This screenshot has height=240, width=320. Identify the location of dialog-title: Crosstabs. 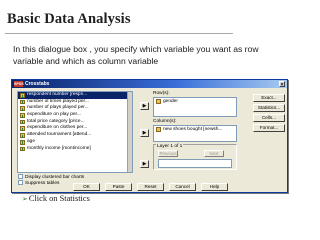
(37, 84).